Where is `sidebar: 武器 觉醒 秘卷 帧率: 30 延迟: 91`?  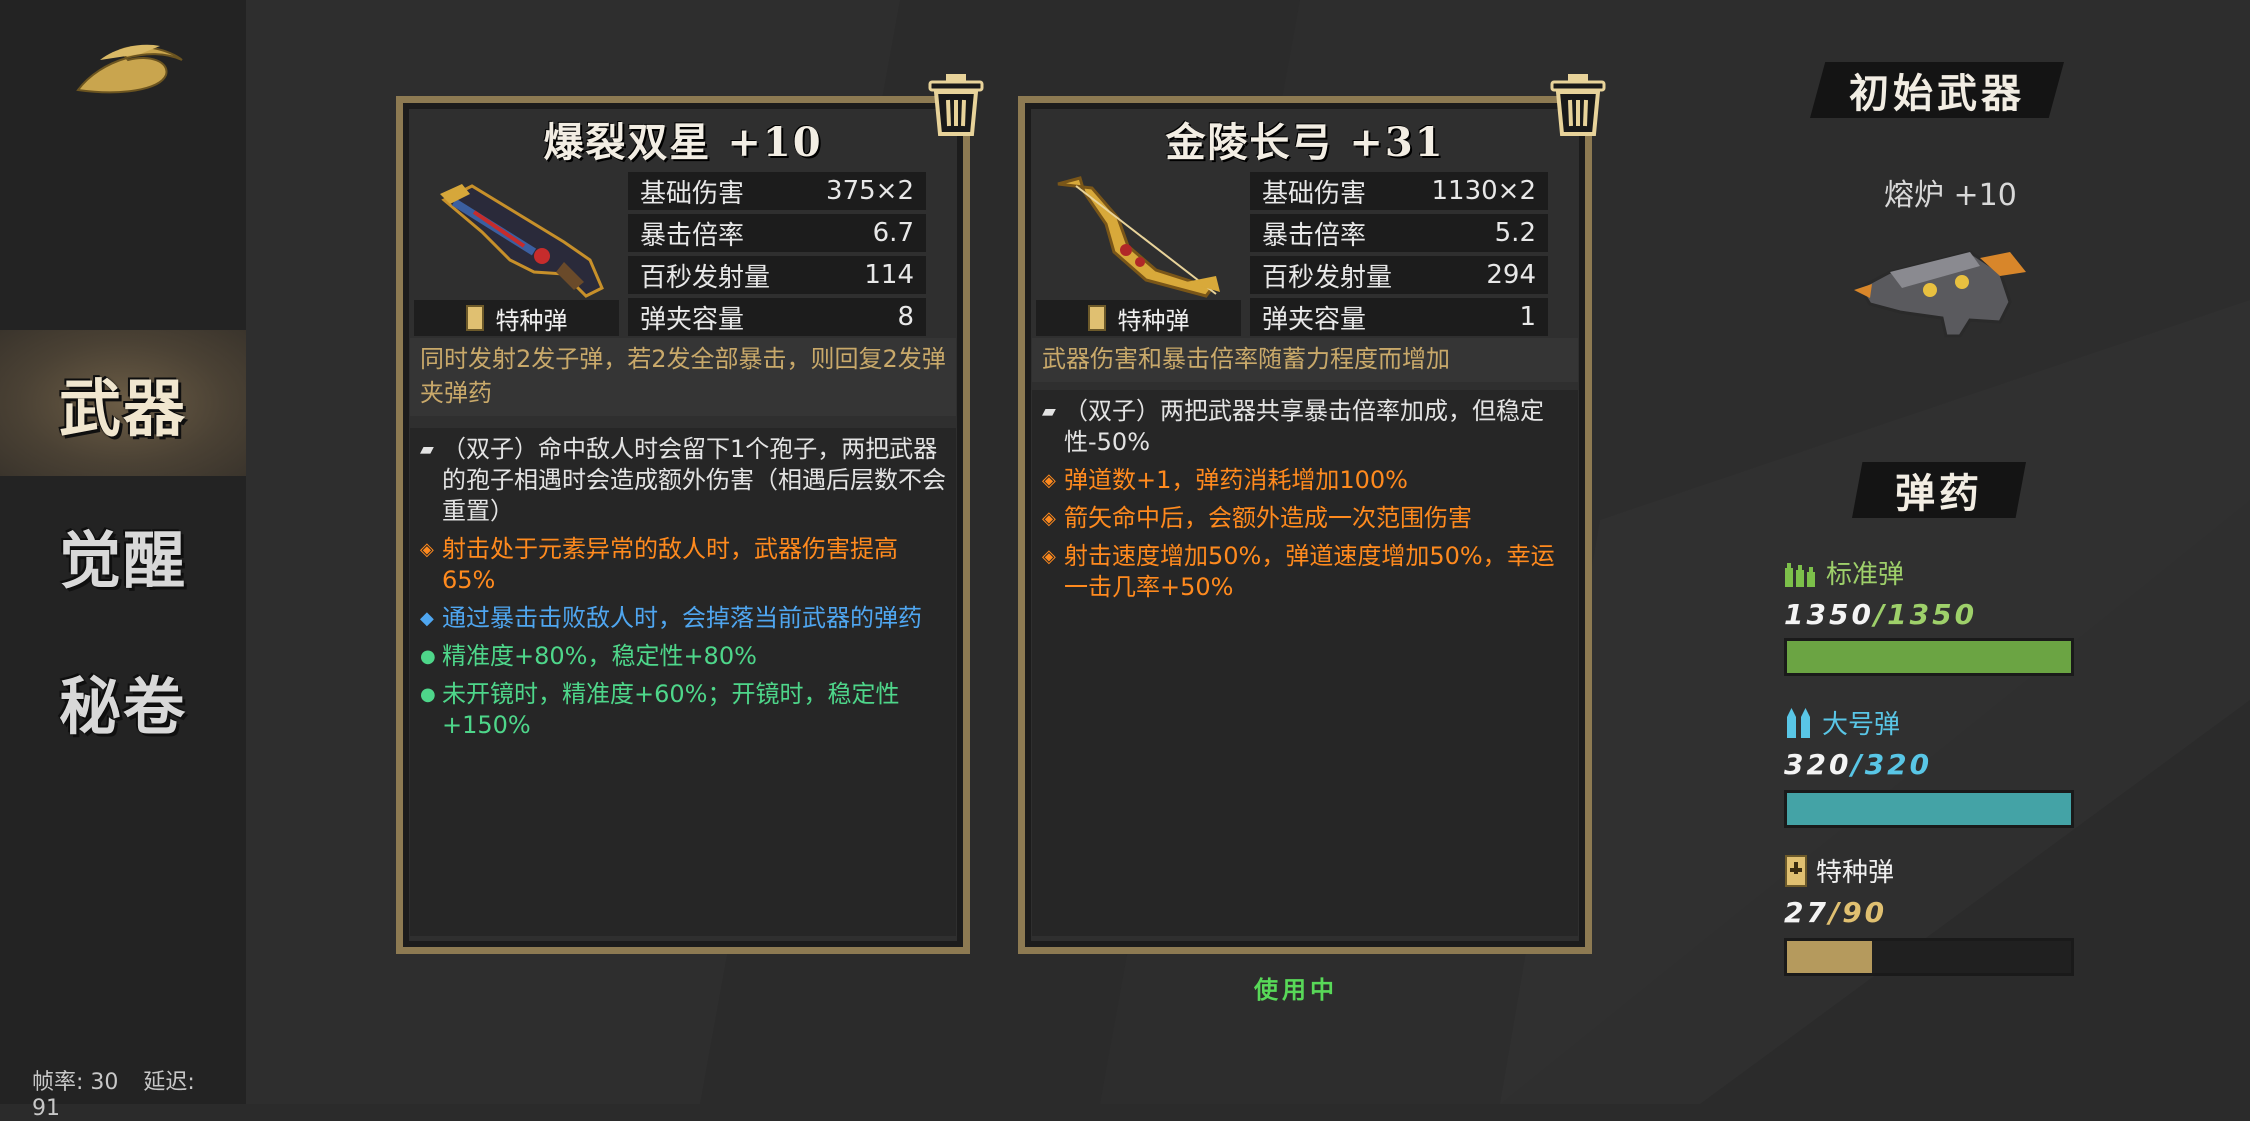 sidebar: 武器 觉醒 秘卷 帧率: 30 延迟: 91 is located at coordinates (123, 560).